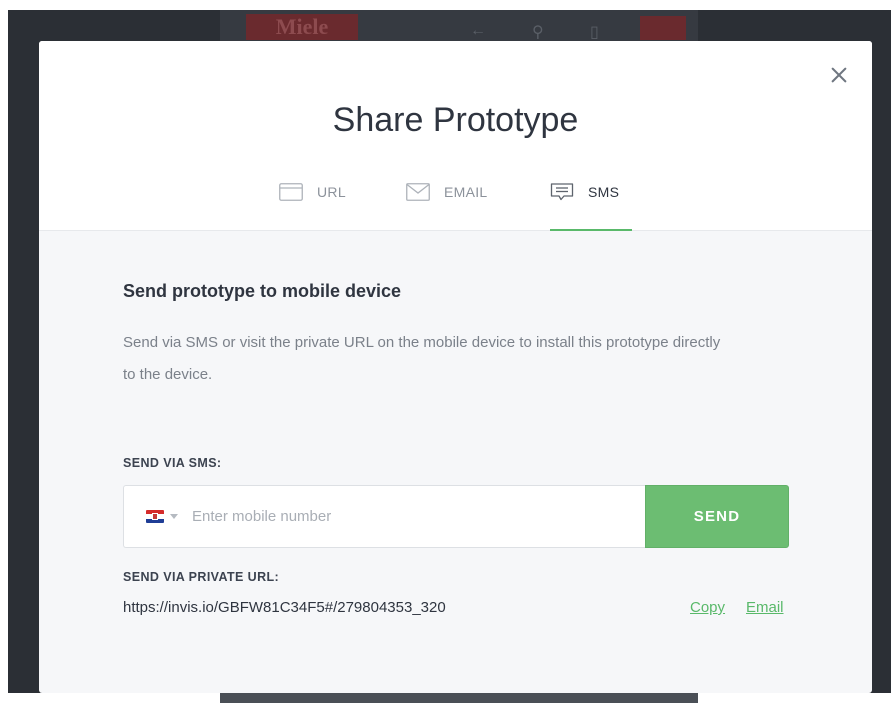 Image resolution: width=891 pixels, height=703 pixels. Describe the element at coordinates (331, 192) in the screenshot. I see `tab-url-label: URL` at that location.